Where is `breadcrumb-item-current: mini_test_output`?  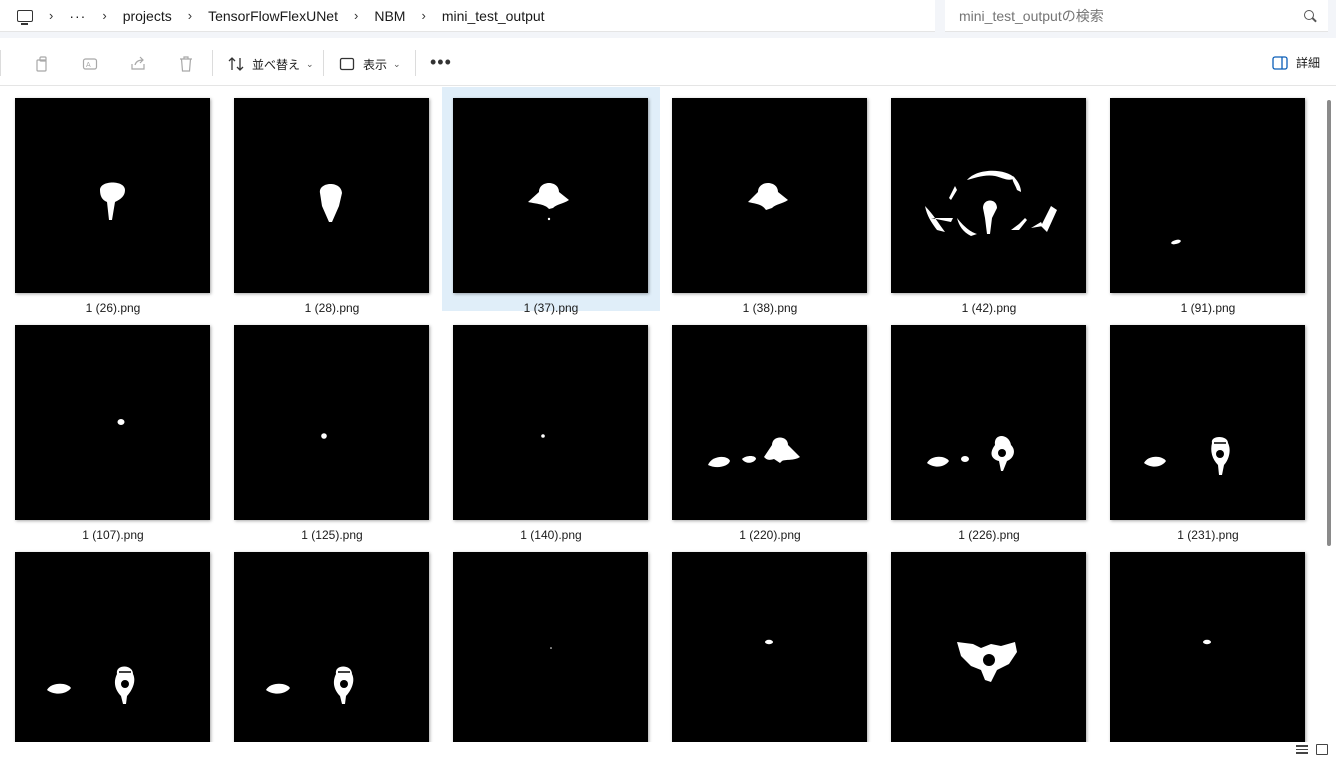 breadcrumb-item-current: mini_test_output is located at coordinates (493, 16).